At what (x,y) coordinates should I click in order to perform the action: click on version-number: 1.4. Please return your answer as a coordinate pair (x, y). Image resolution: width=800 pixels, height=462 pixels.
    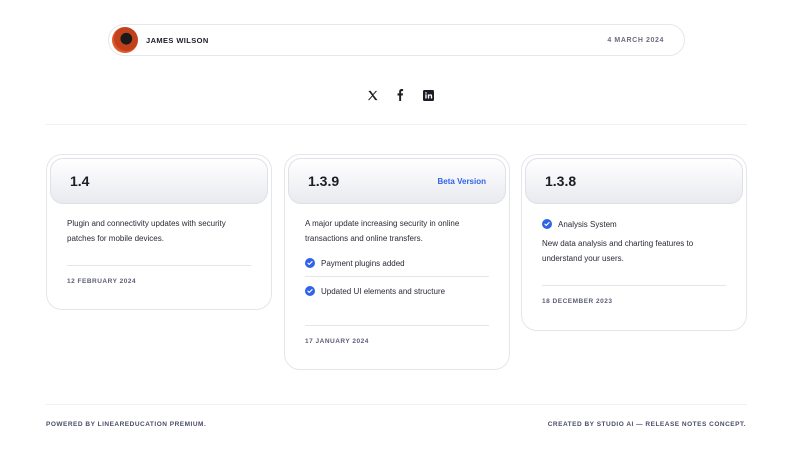
    Looking at the image, I should click on (80, 181).